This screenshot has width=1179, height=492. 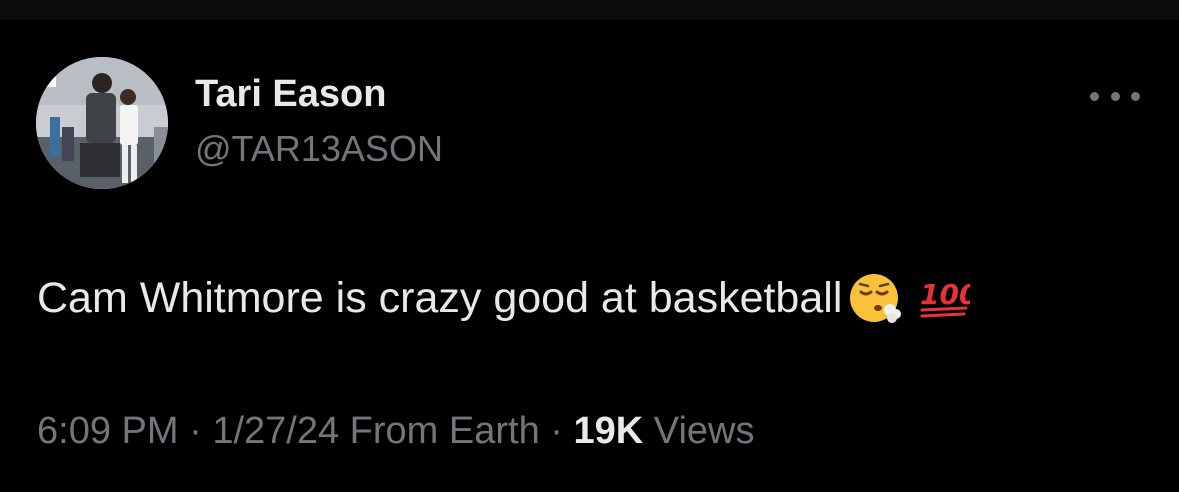 I want to click on tweet-meta: 6:09 PM · 1/27/24 From Earth · 19K Views, so click(x=395, y=431).